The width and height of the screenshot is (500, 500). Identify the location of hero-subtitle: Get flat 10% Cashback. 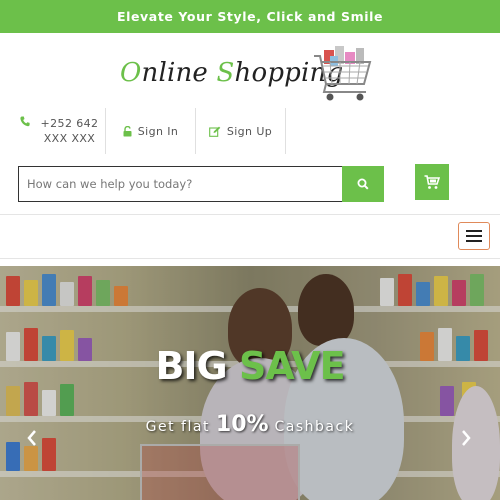
(250, 424).